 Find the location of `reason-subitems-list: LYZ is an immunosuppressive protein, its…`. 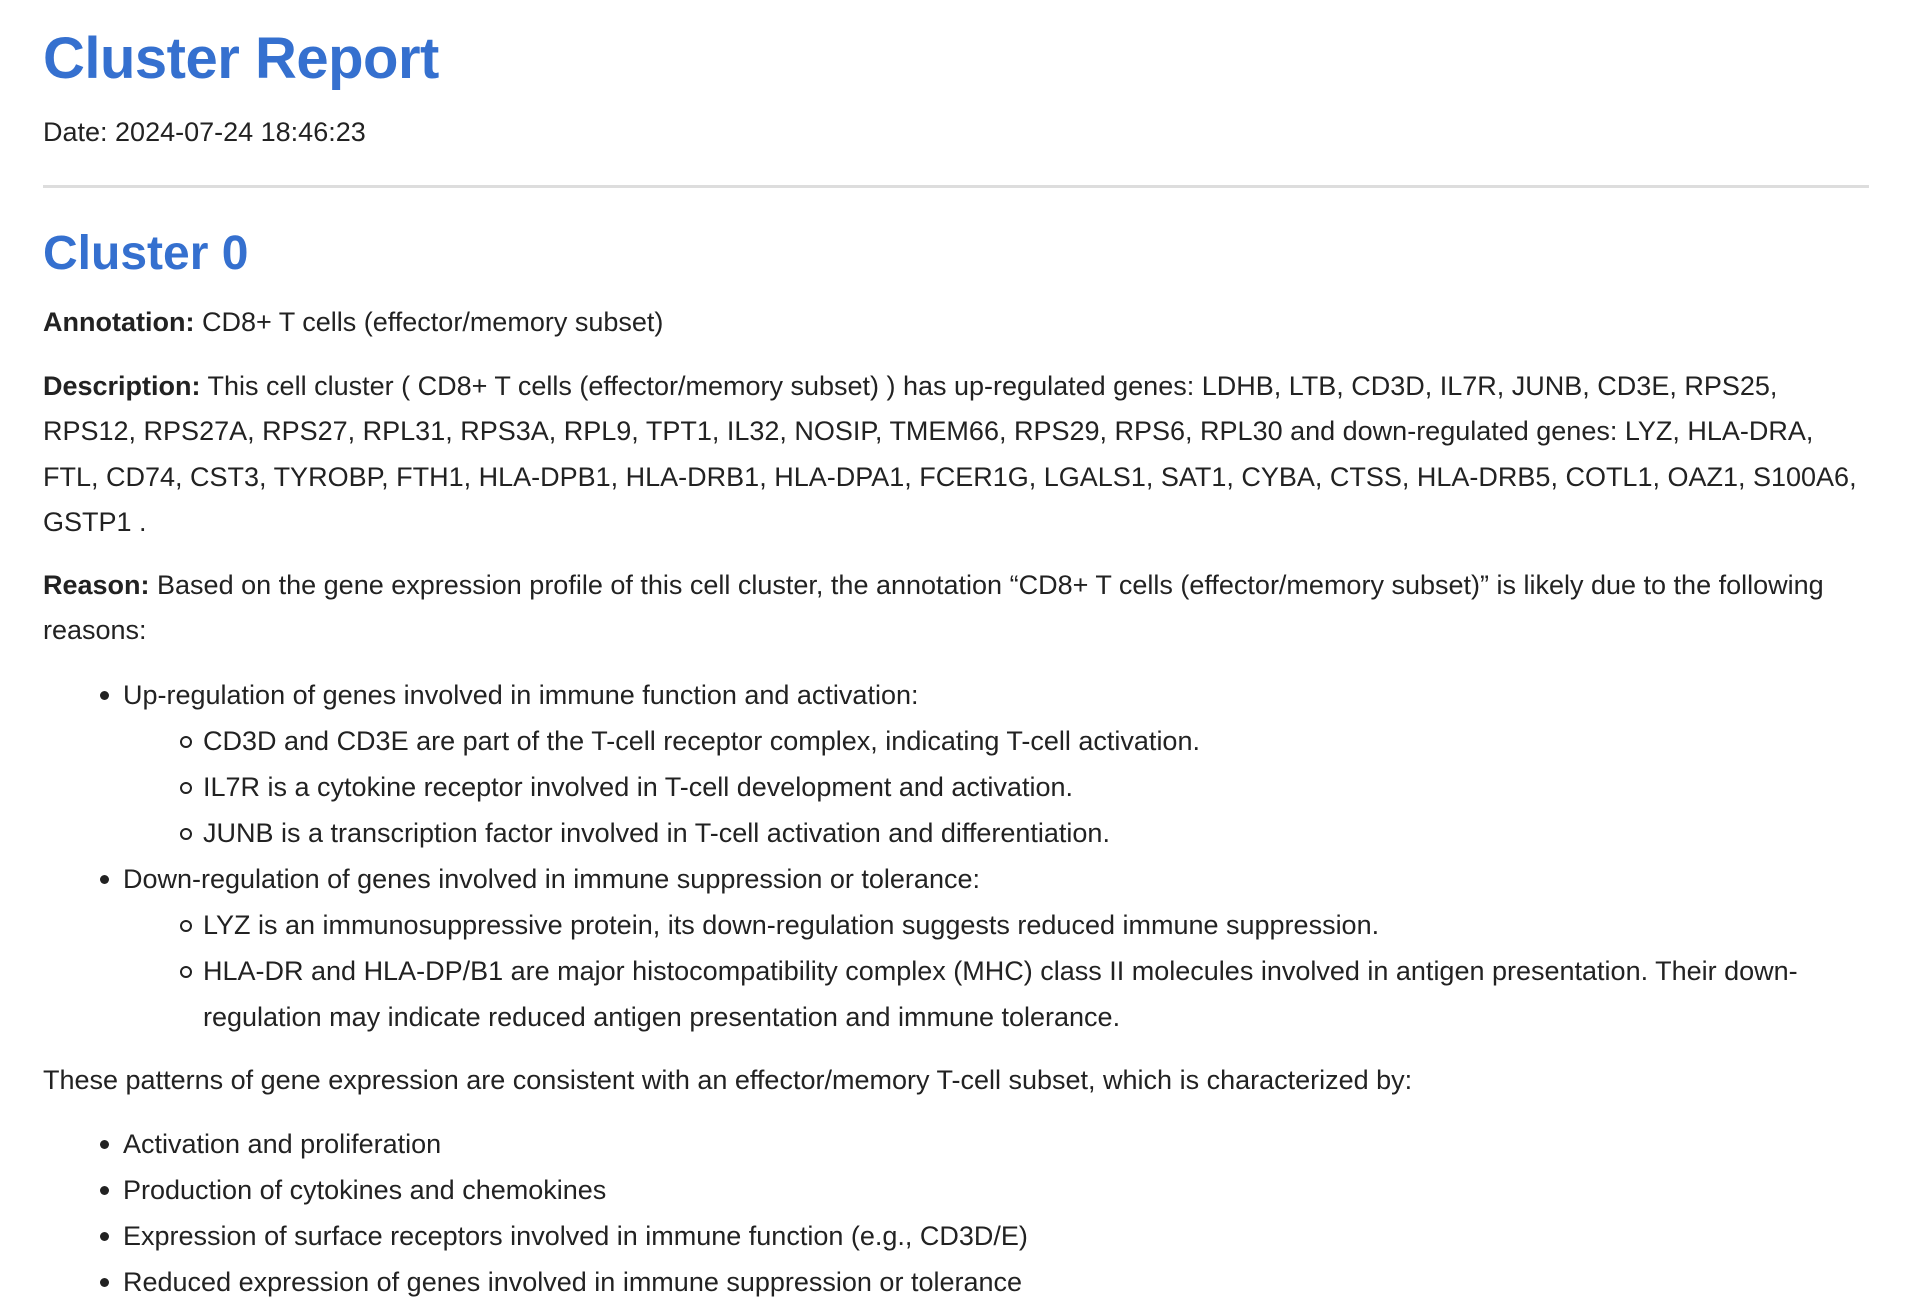

reason-subitems-list: LYZ is an immunosuppressive protein, its… is located at coordinates (995, 971).